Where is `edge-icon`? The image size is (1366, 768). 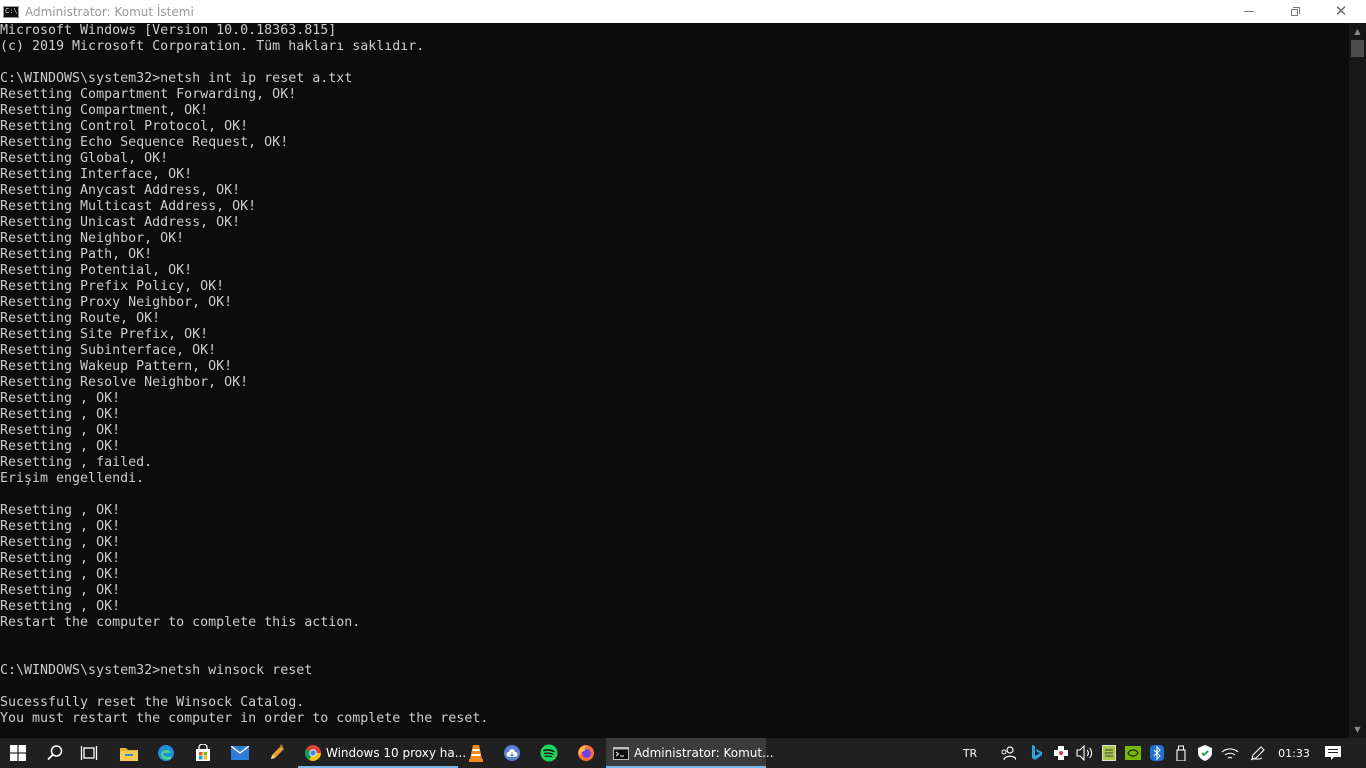
edge-icon is located at coordinates (166, 753).